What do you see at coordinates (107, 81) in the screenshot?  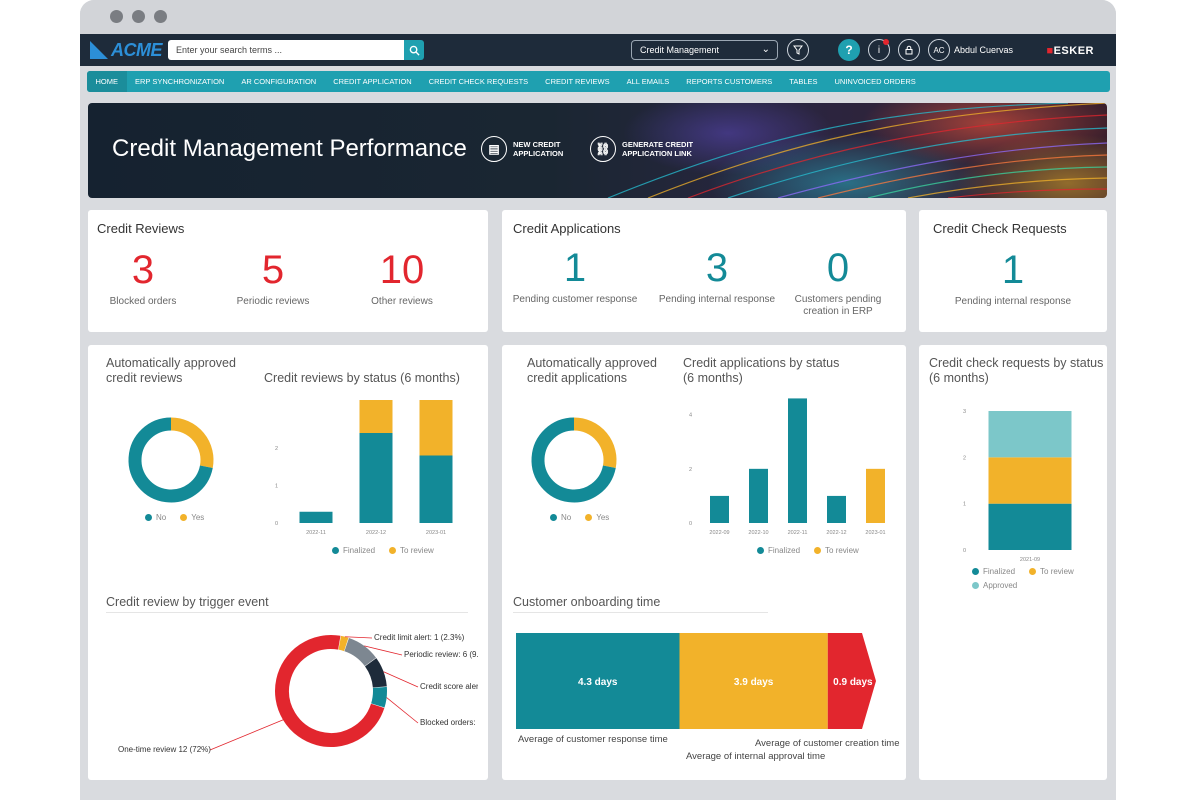 I see `nav-item-home: HOME` at bounding box center [107, 81].